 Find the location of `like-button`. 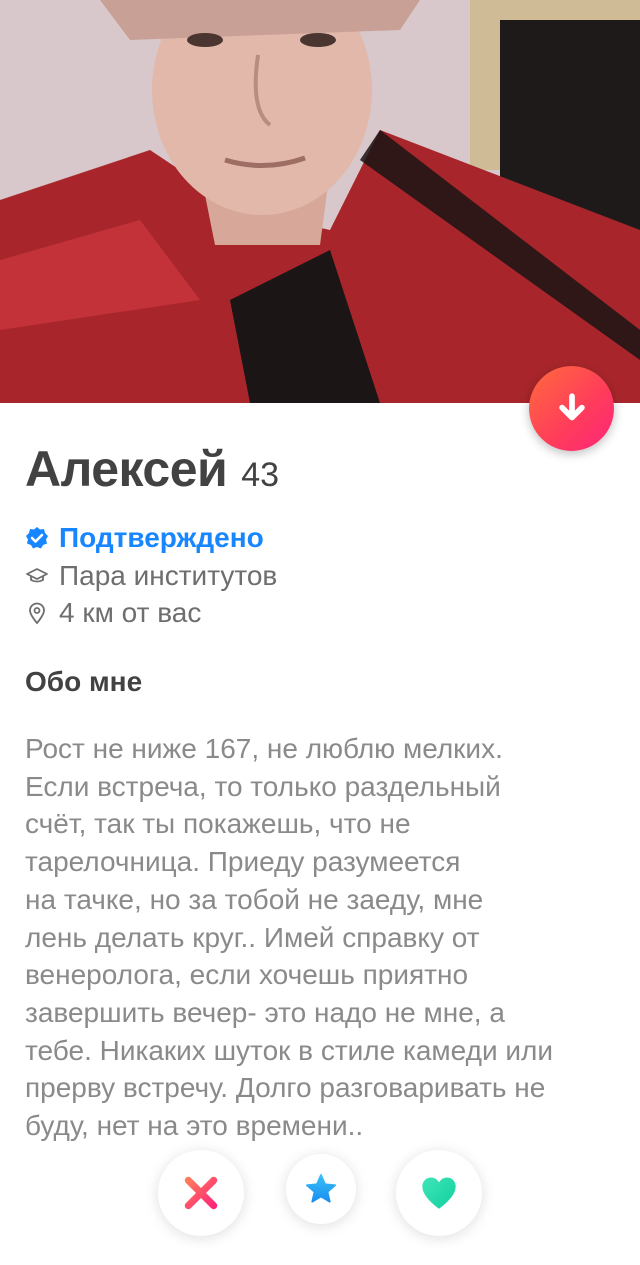

like-button is located at coordinates (439, 1193).